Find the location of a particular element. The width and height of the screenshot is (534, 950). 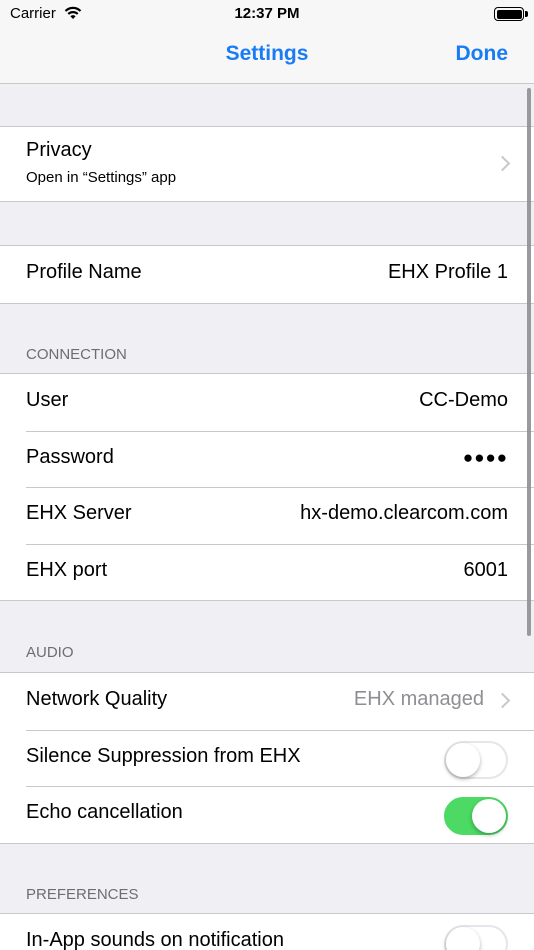

ehx-port-value: 6001 is located at coordinates (486, 570).